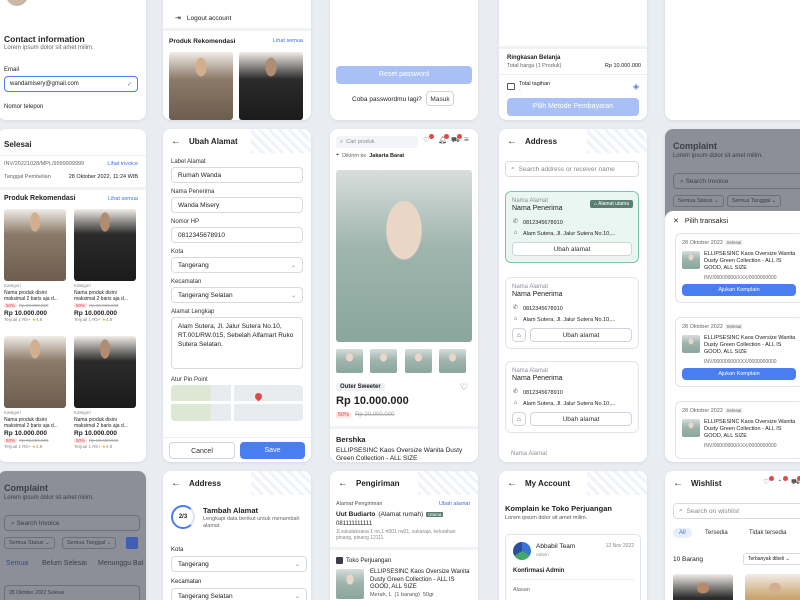 This screenshot has width=800, height=600. What do you see at coordinates (17, 563) in the screenshot?
I see `tab-all: Semua` at bounding box center [17, 563].